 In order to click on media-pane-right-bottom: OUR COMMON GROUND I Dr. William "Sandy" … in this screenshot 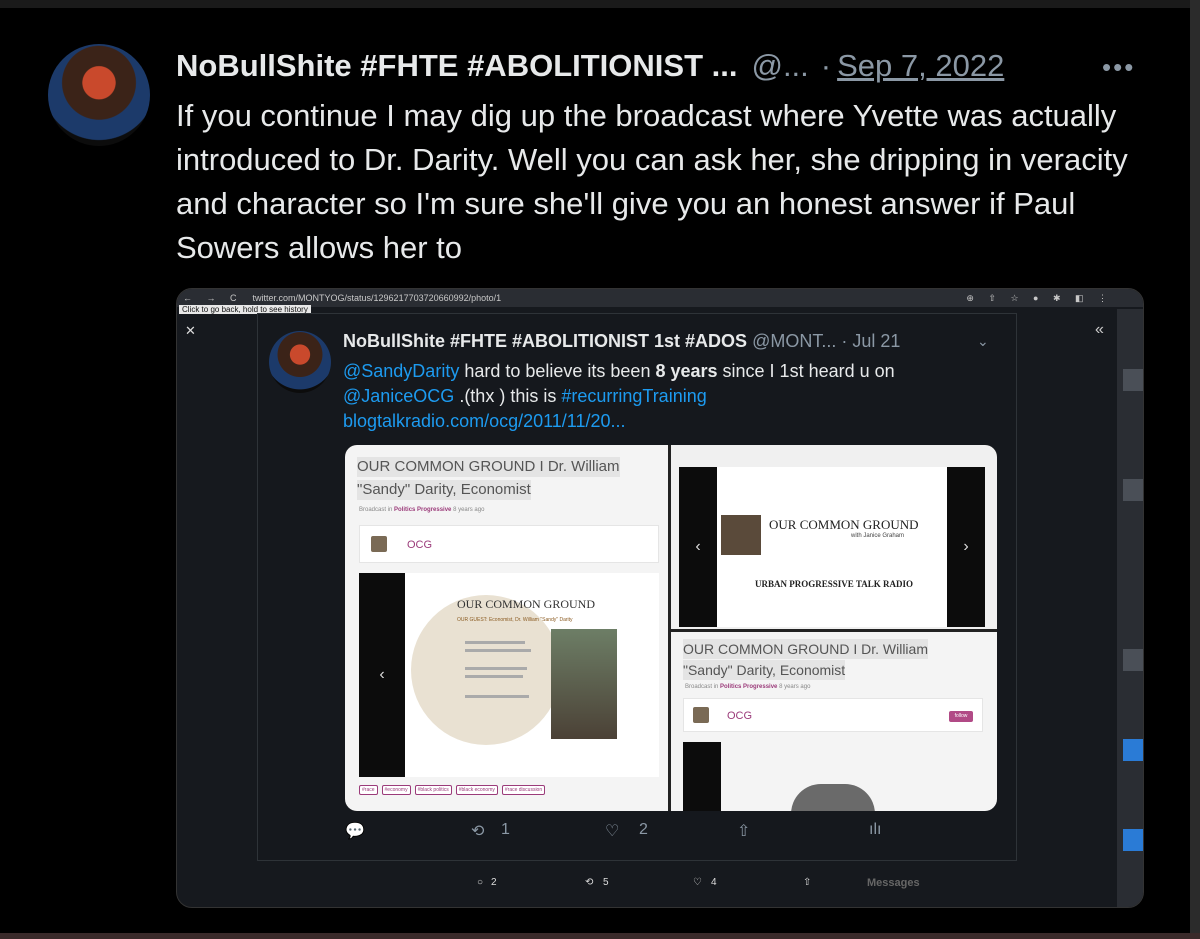, I will do `click(834, 721)`.